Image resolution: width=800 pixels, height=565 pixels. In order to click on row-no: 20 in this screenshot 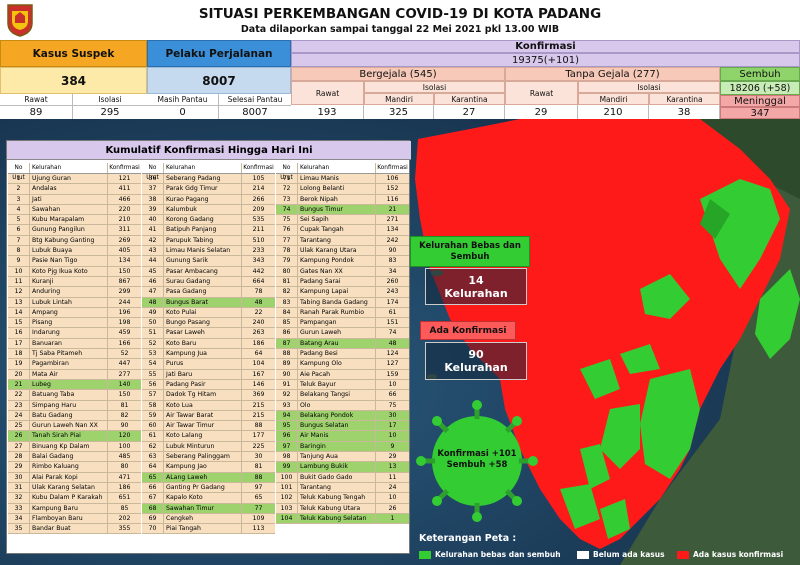, I will do `click(19, 374)`.